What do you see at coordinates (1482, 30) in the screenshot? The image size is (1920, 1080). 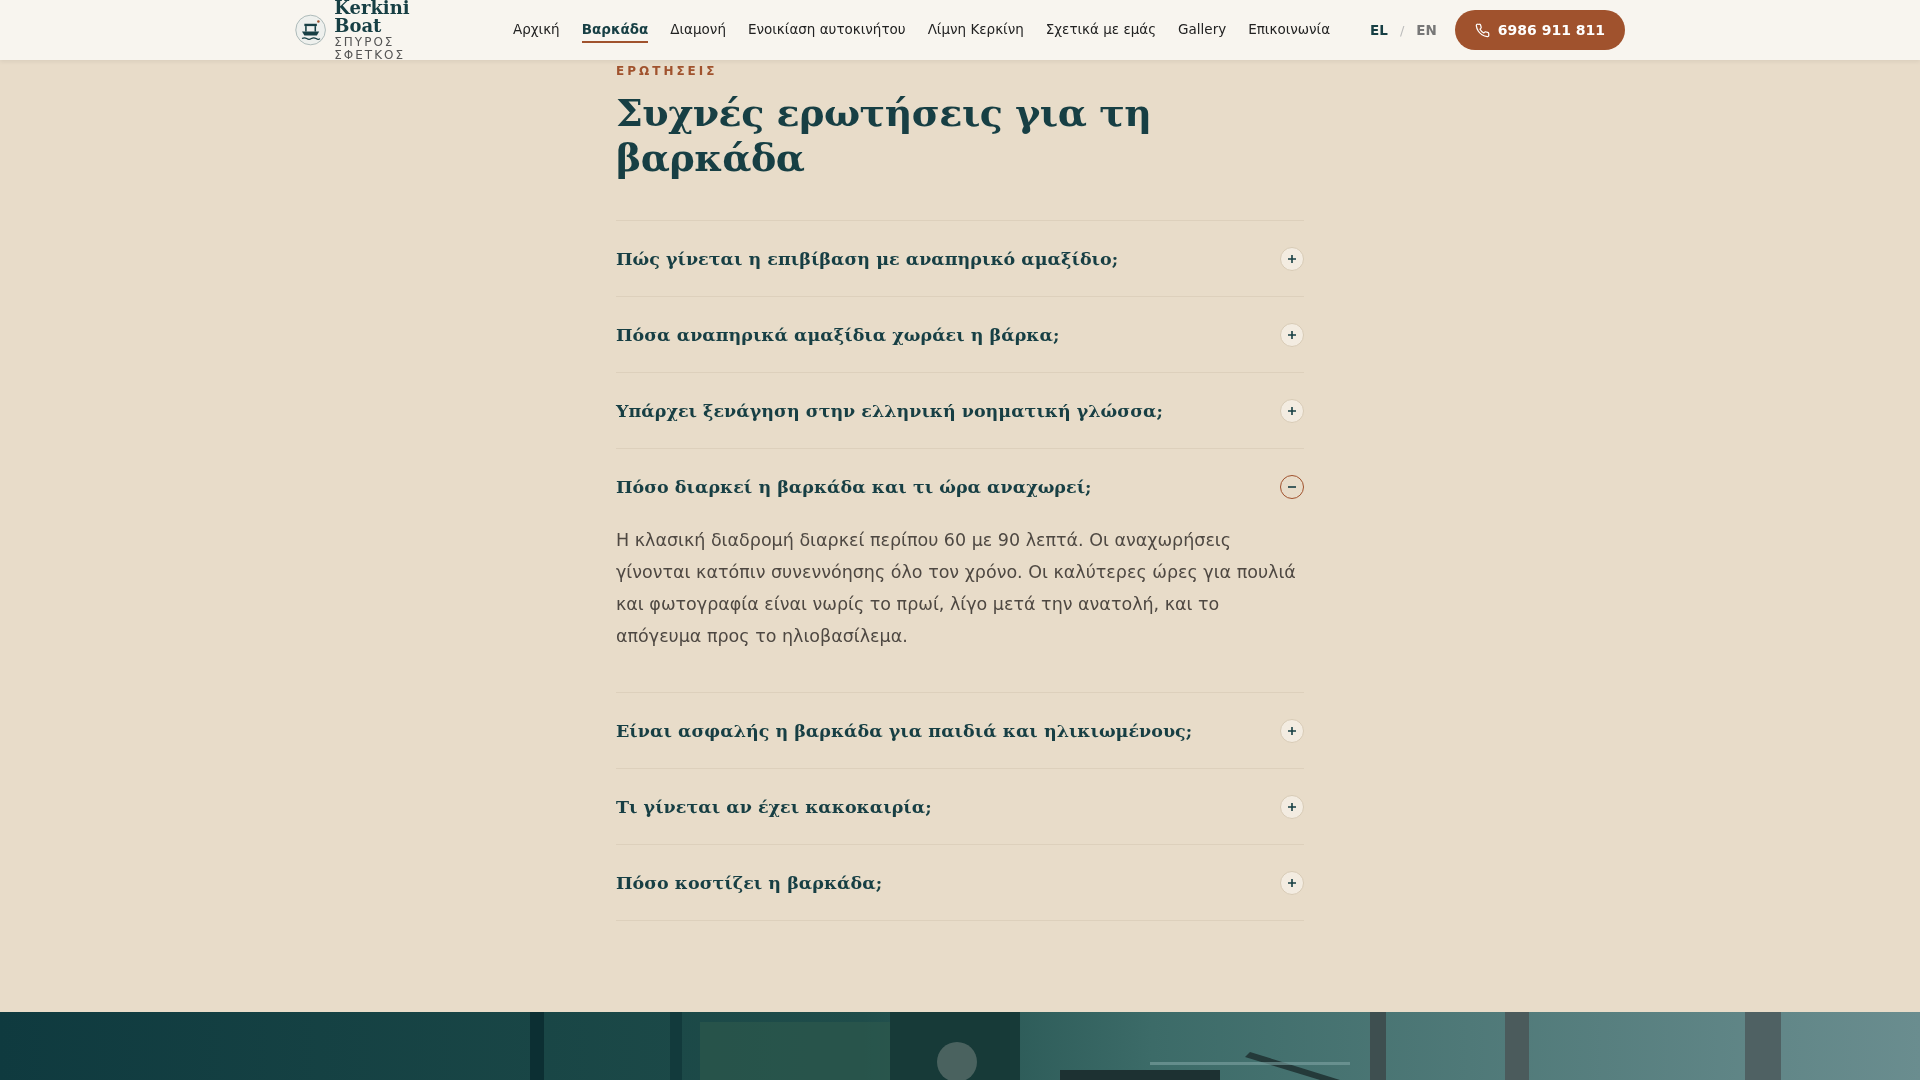 I see `phone-icon` at bounding box center [1482, 30].